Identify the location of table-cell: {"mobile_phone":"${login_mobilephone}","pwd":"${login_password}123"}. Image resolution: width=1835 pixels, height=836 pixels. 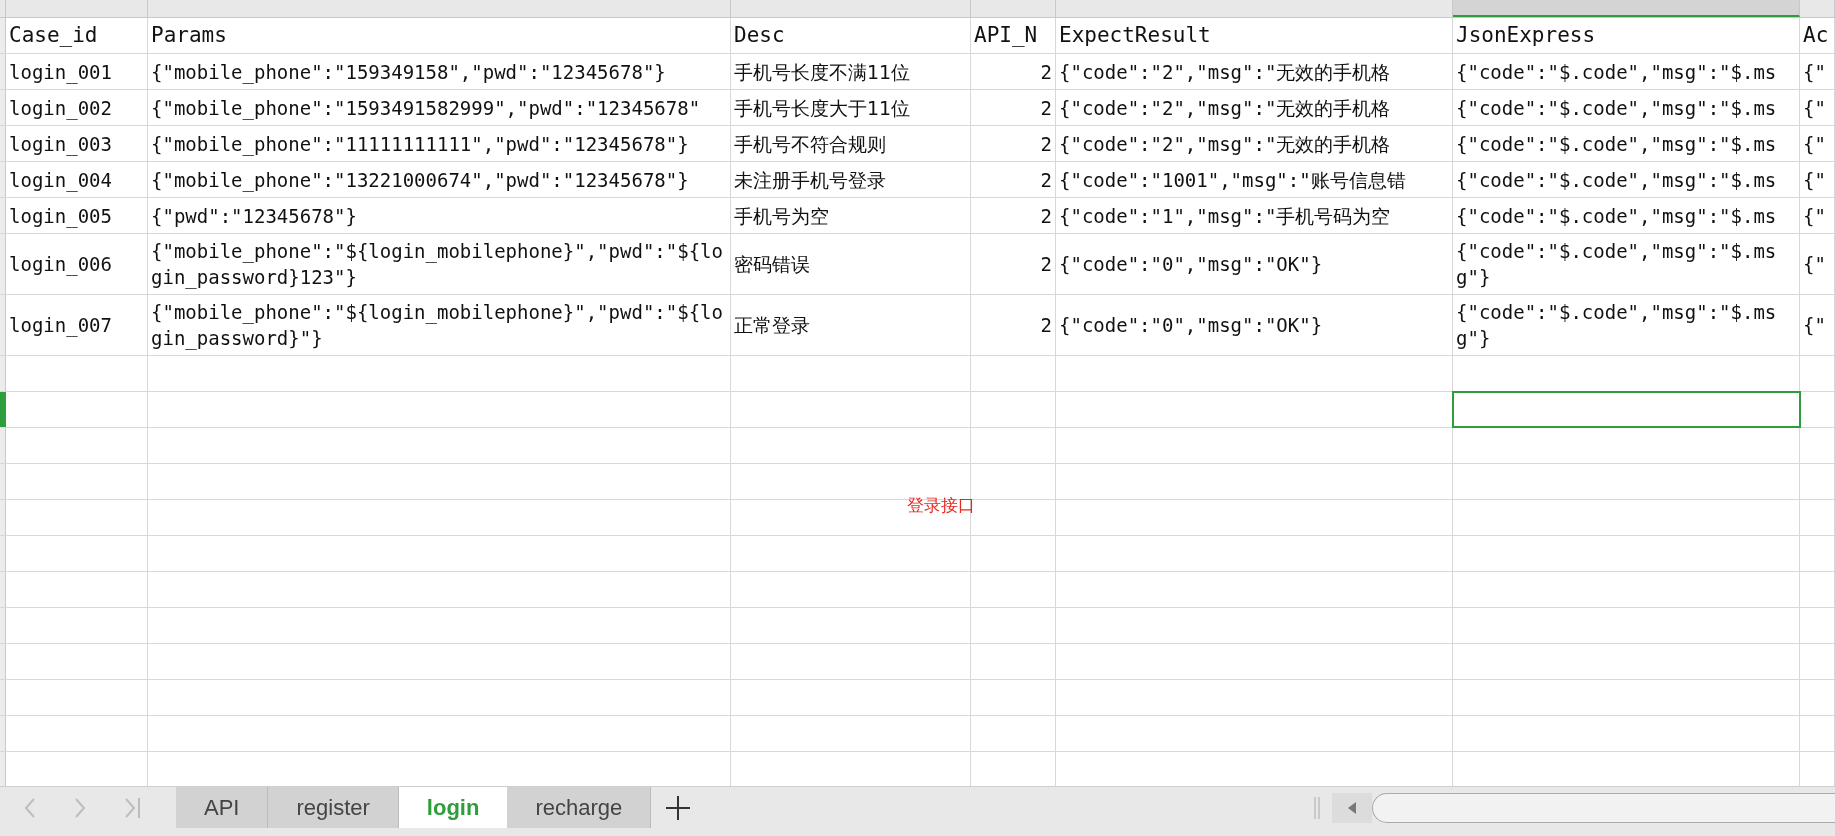
(439, 264).